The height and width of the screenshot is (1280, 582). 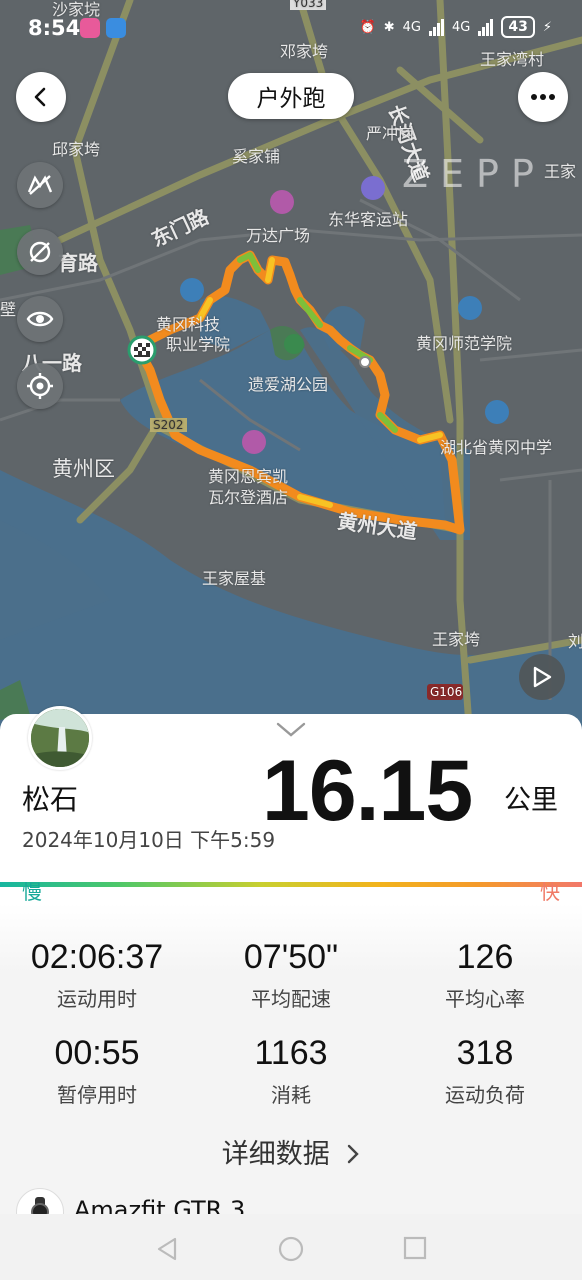 I want to click on stat-pause-time: 00:55 暂停用时, so click(x=97, y=1071).